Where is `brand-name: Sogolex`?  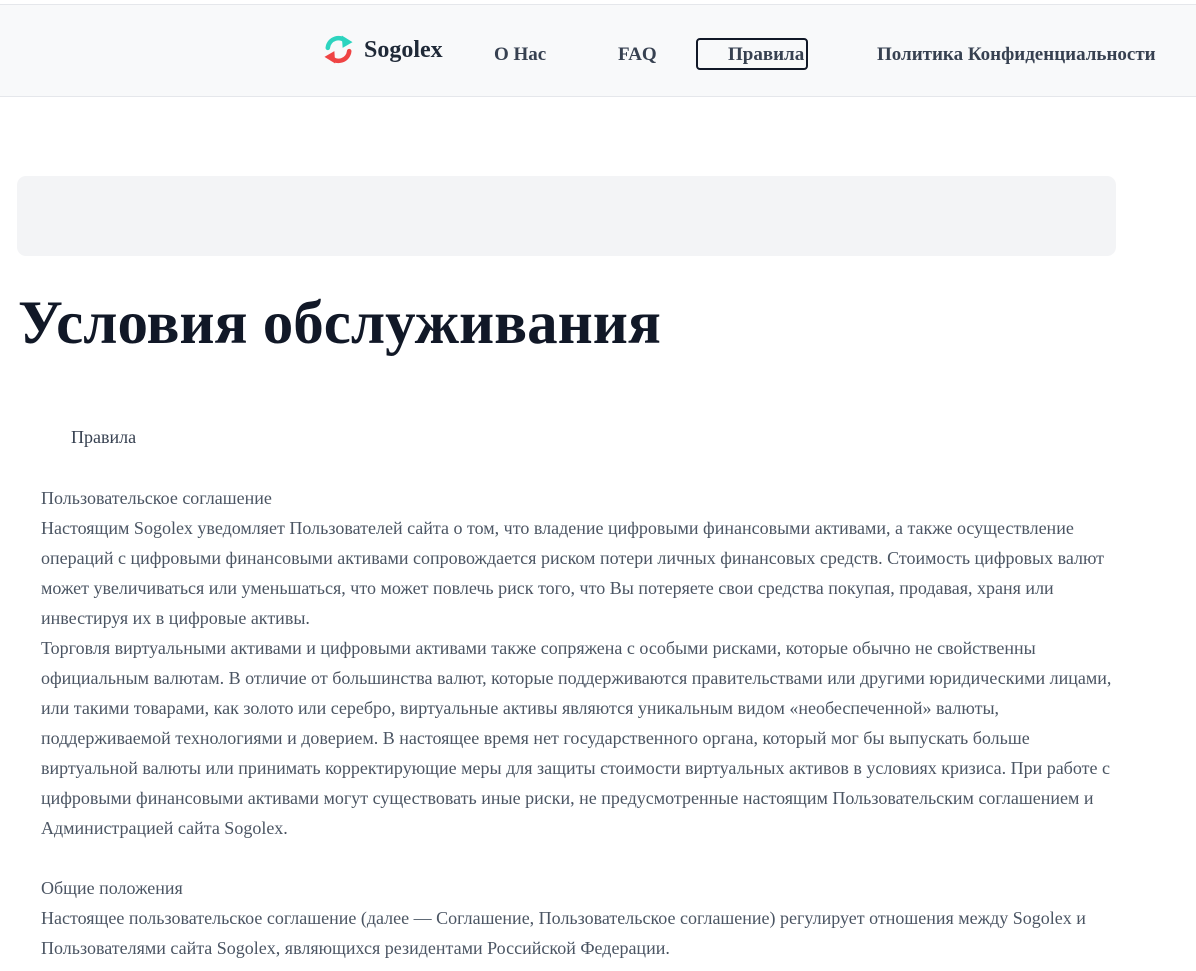 brand-name: Sogolex is located at coordinates (403, 49).